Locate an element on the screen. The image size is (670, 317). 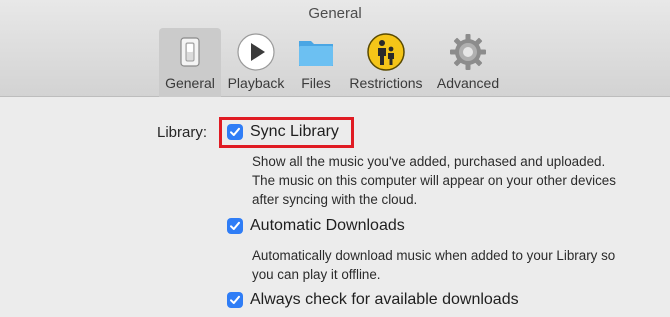
tab-label: Advanced is located at coordinates (468, 83).